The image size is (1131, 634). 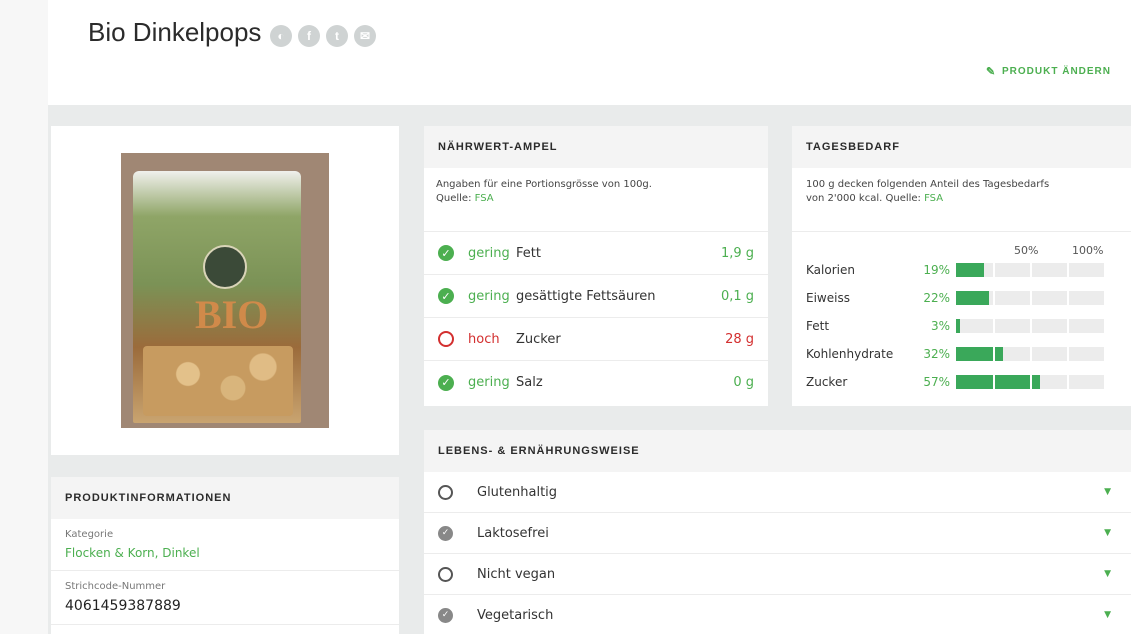 I want to click on lebensweise-label: Laktosefrei, so click(x=513, y=533).